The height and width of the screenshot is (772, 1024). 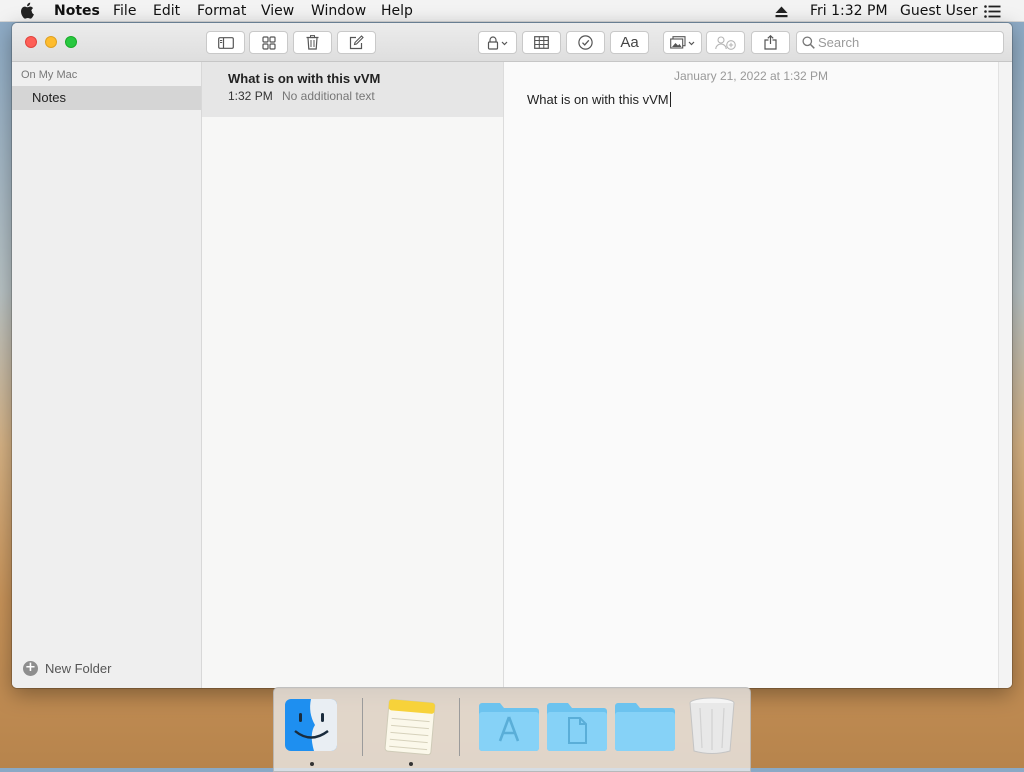 What do you see at coordinates (908, 42) in the screenshot?
I see `search-input` at bounding box center [908, 42].